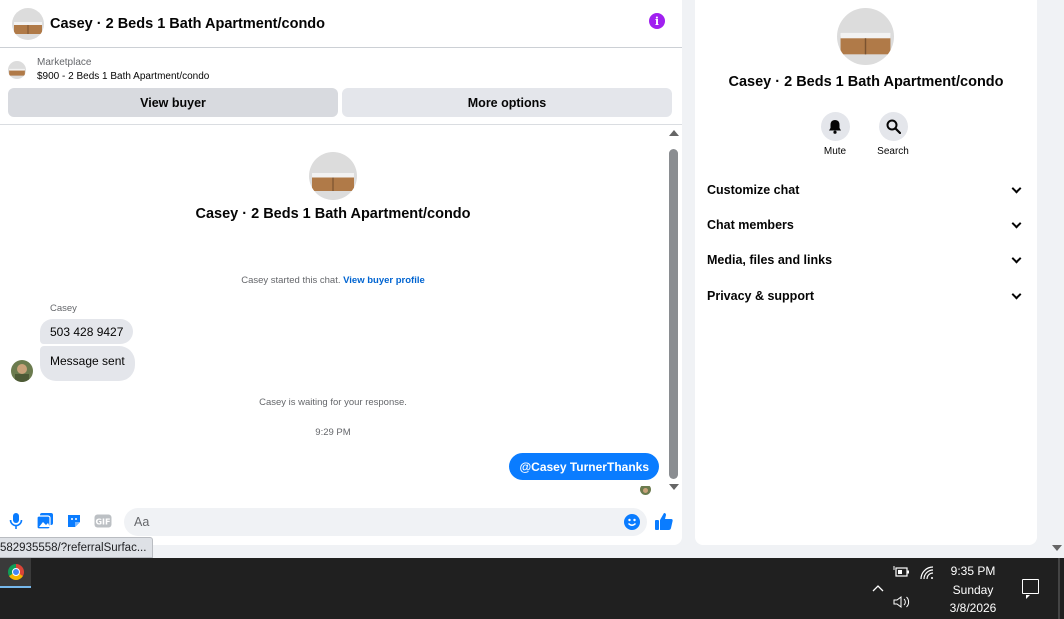  What do you see at coordinates (64, 62) in the screenshot?
I see `marketplace-label: Marketplace` at bounding box center [64, 62].